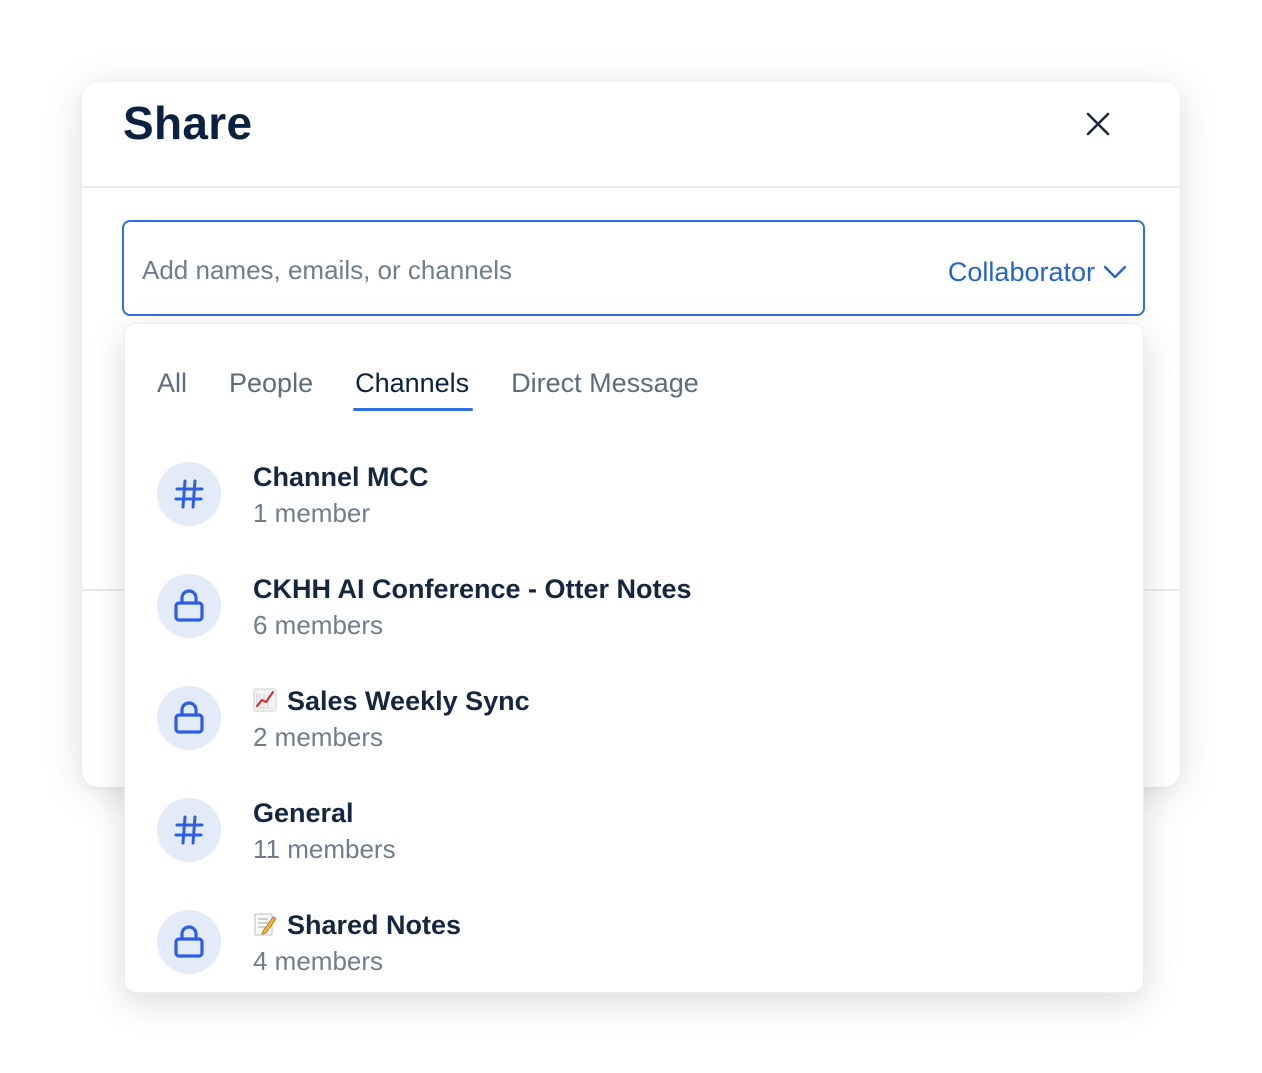  What do you see at coordinates (634, 942) in the screenshot?
I see `channel-item-shared-notes: Shared Notes 4 members` at bounding box center [634, 942].